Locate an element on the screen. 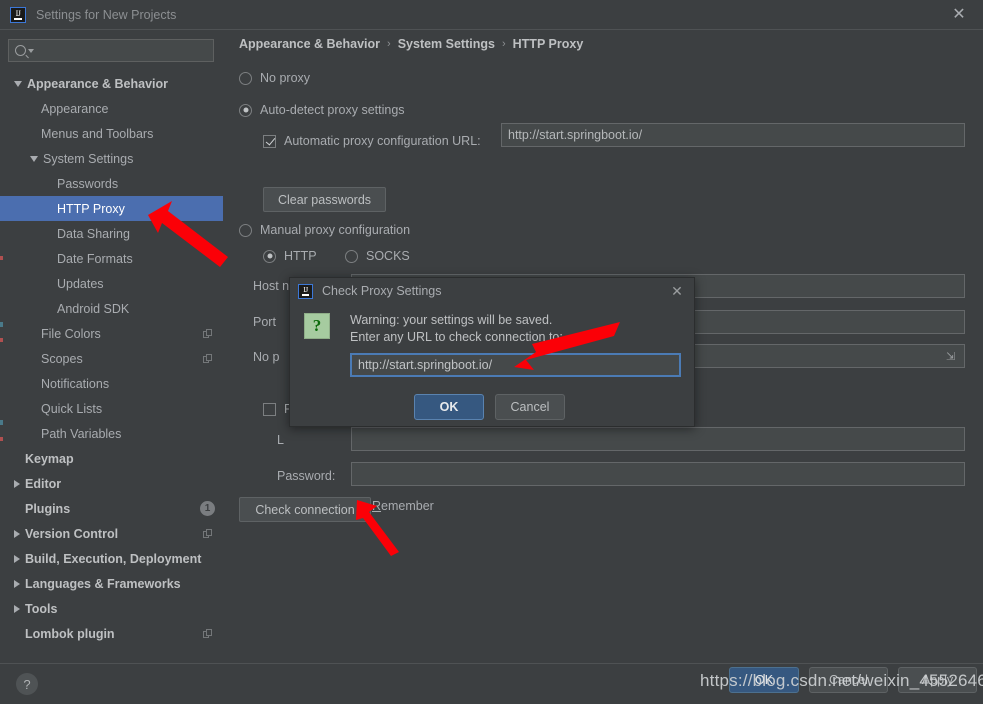 The width and height of the screenshot is (983, 704). dialog-ok-button: OK is located at coordinates (449, 407).